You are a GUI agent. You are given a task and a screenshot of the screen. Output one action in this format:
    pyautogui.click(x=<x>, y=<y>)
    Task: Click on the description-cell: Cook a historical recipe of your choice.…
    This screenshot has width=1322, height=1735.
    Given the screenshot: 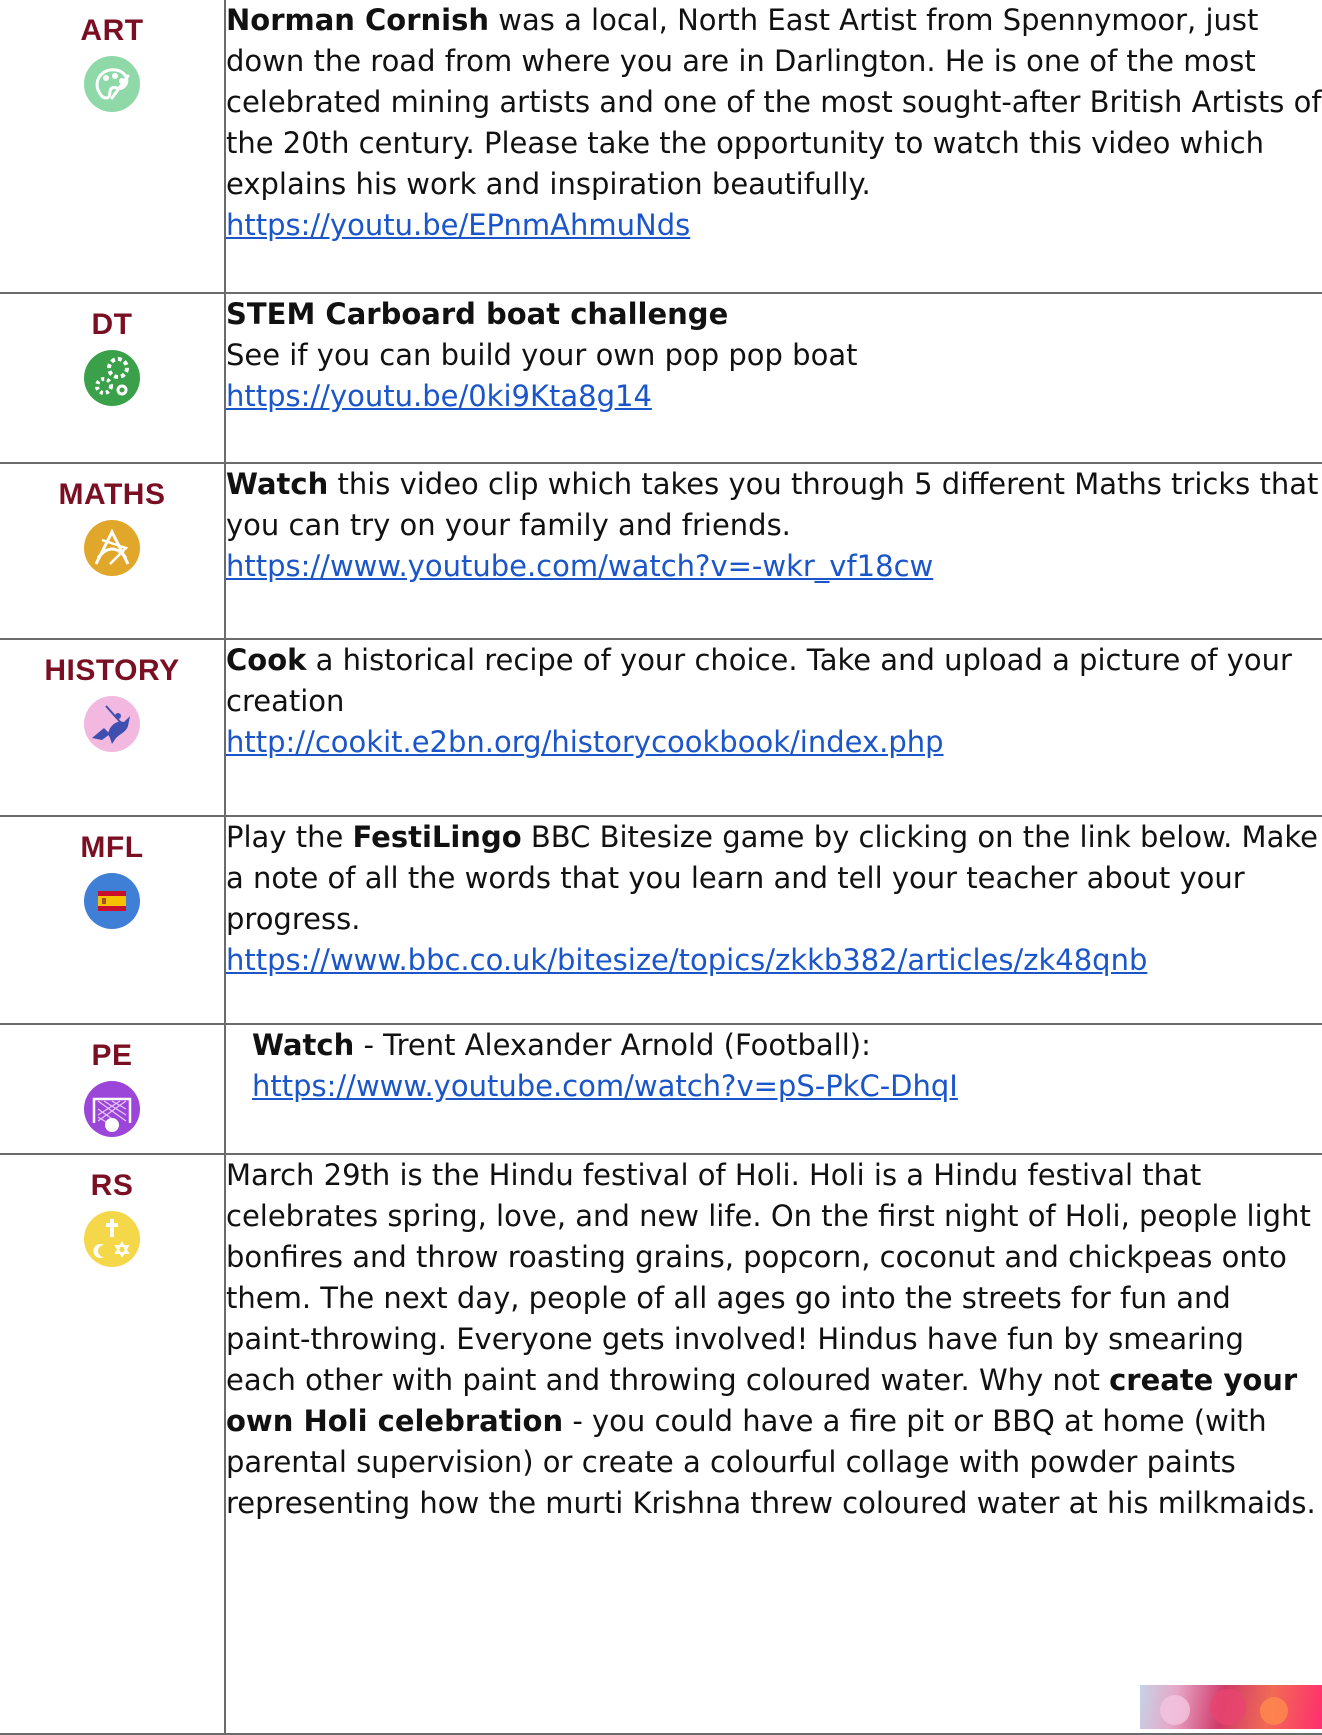 What is the action you would take?
    pyautogui.click(x=773, y=727)
    